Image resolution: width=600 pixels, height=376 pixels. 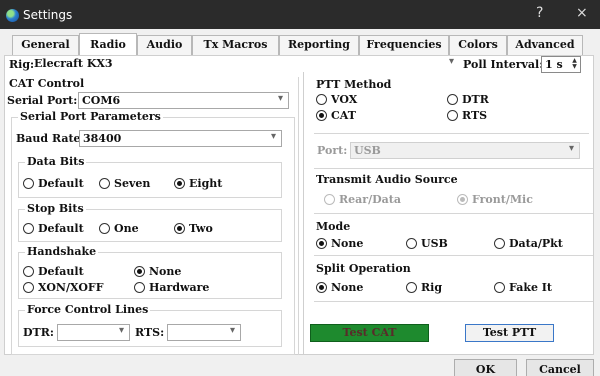 I want to click on tab-colors: Colors, so click(x=478, y=45).